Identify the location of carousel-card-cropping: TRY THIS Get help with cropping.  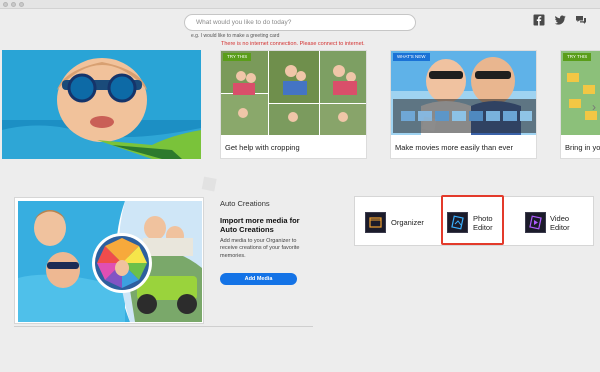
(293, 104).